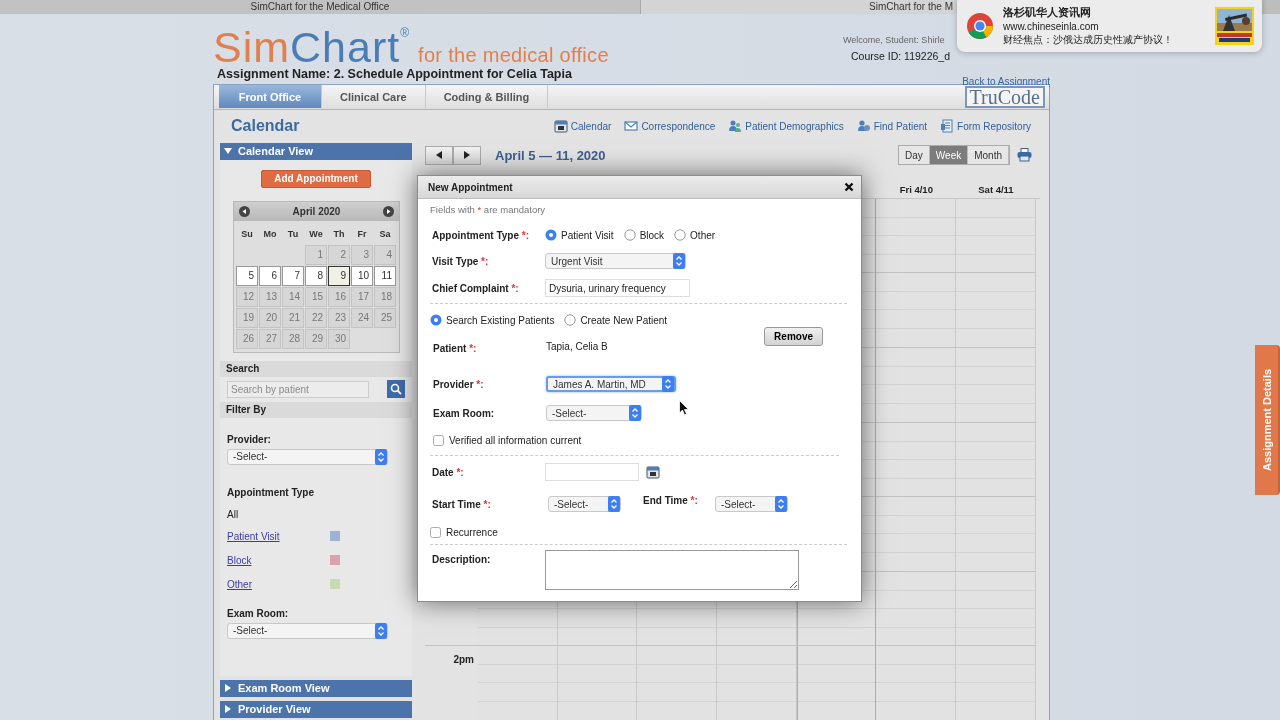 The image size is (1280, 720). I want to click on arrow-right-icon, so click(388, 211).